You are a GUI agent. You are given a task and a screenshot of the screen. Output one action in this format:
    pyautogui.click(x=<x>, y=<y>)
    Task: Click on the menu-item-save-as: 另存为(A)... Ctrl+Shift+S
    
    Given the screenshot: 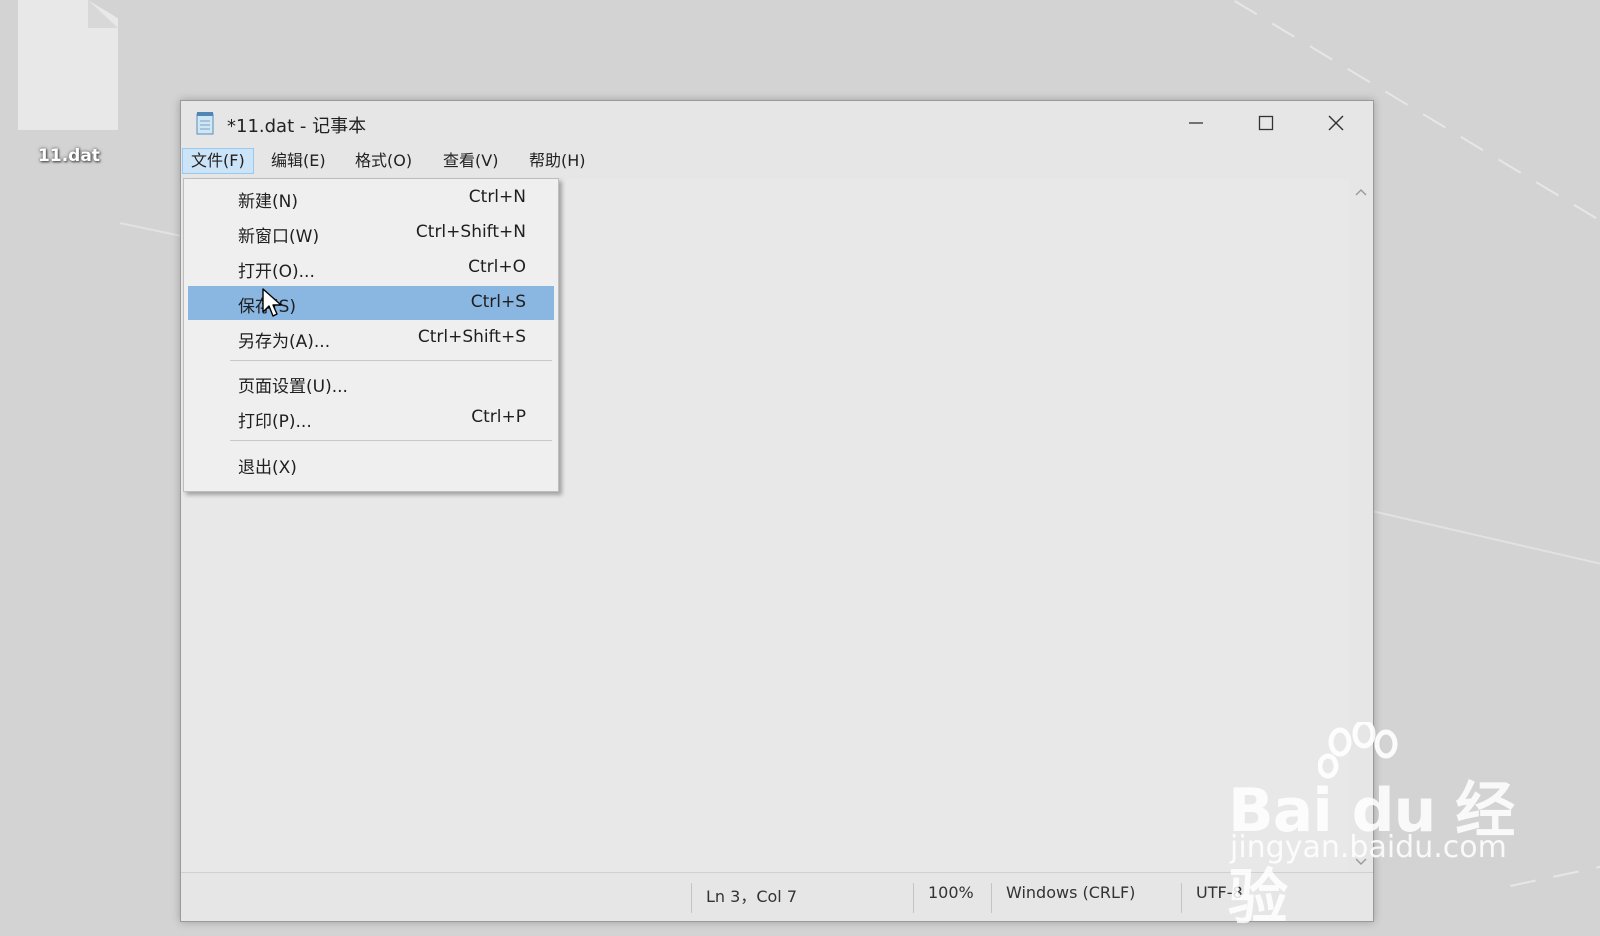 What is the action you would take?
    pyautogui.click(x=371, y=338)
    